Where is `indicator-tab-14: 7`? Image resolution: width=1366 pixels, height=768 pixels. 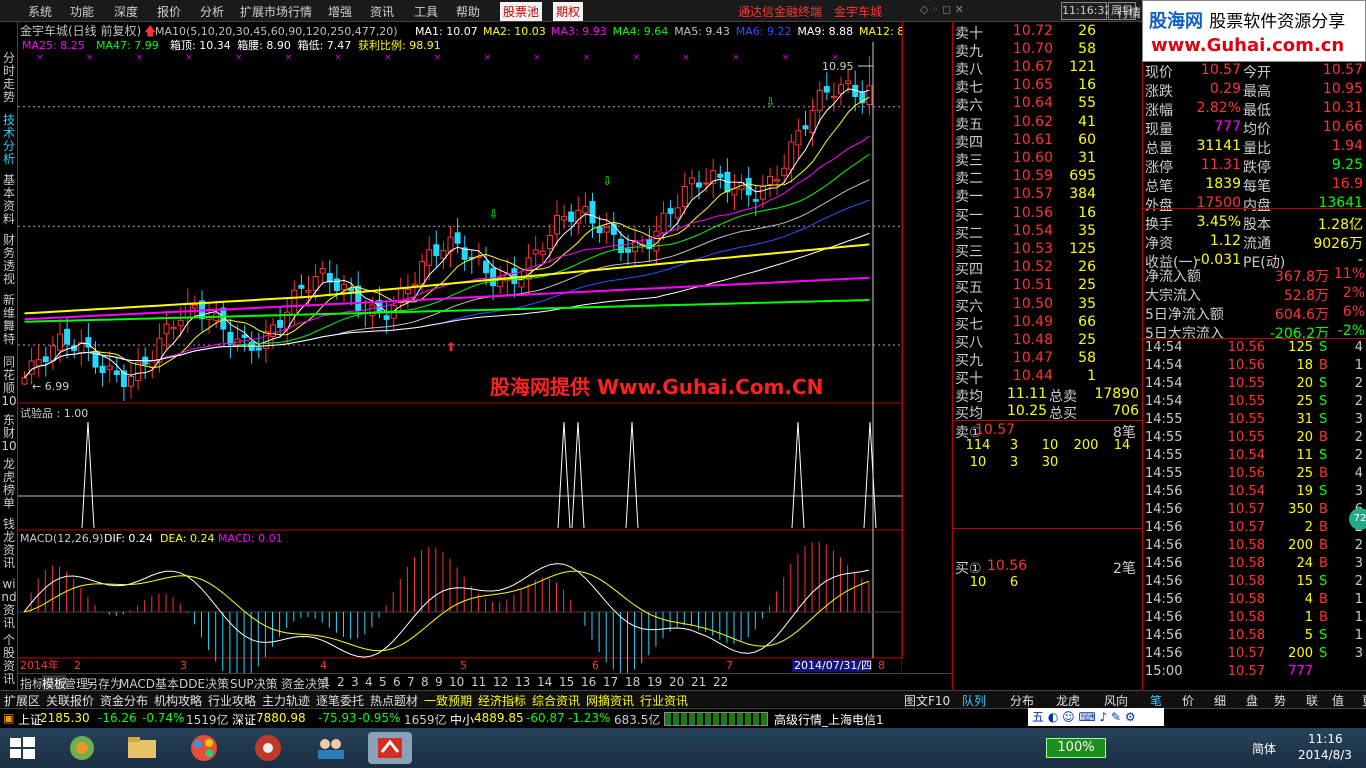
indicator-tab-14: 7 is located at coordinates (411, 682).